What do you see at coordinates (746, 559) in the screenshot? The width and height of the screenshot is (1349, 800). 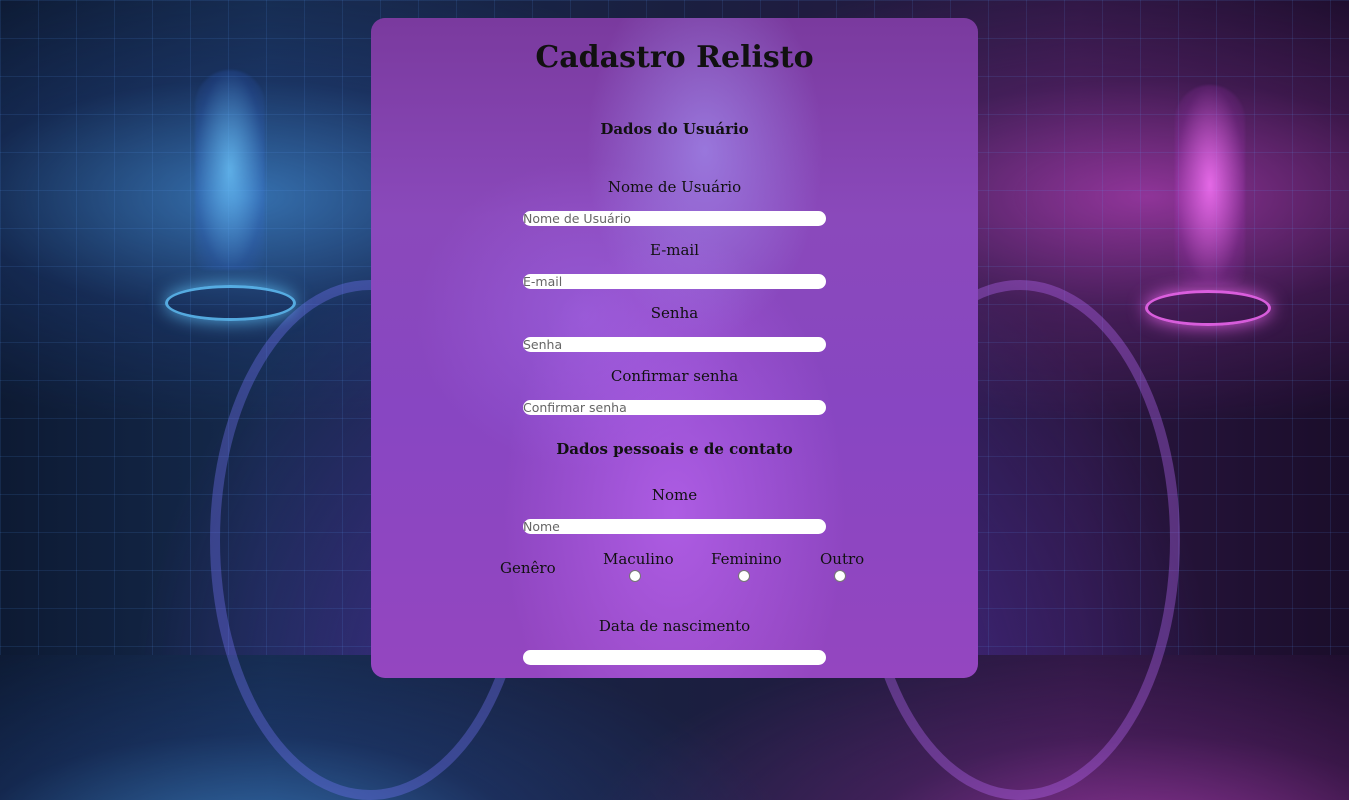 I see `gender-option-female-label: Feminino` at bounding box center [746, 559].